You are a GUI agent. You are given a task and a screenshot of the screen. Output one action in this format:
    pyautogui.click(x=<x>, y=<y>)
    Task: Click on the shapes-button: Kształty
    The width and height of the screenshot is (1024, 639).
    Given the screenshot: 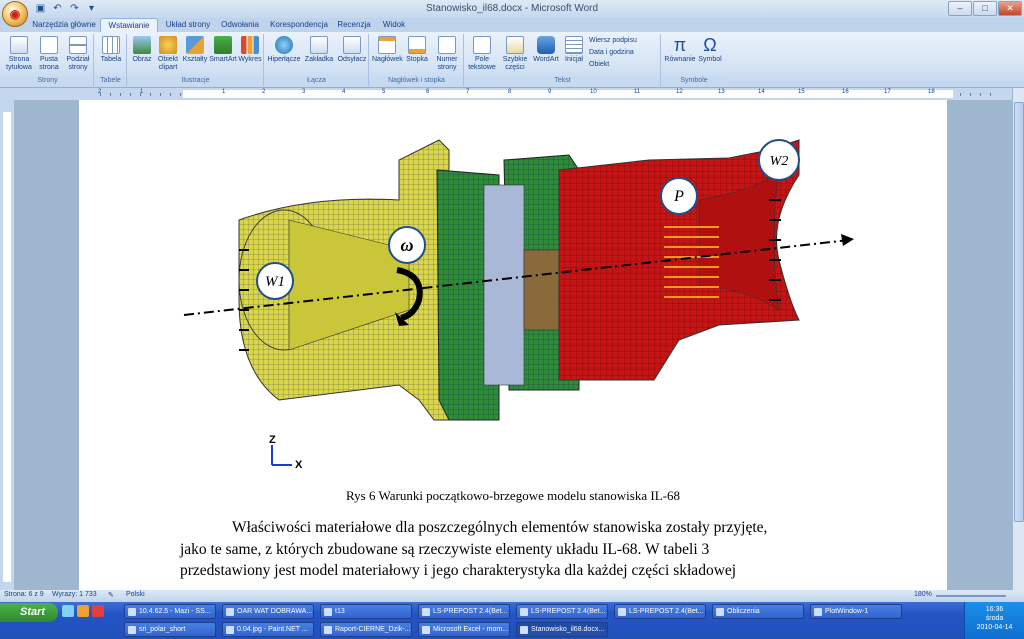 What is the action you would take?
    pyautogui.click(x=195, y=50)
    